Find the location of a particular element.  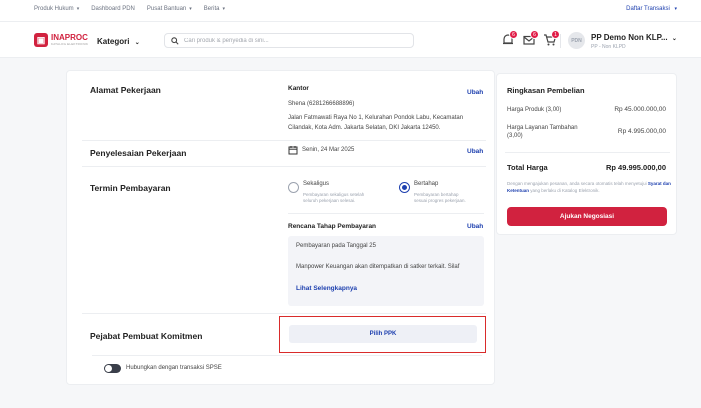

nav-dashboard-pdn: Dashboard PDN is located at coordinates (113, 9).